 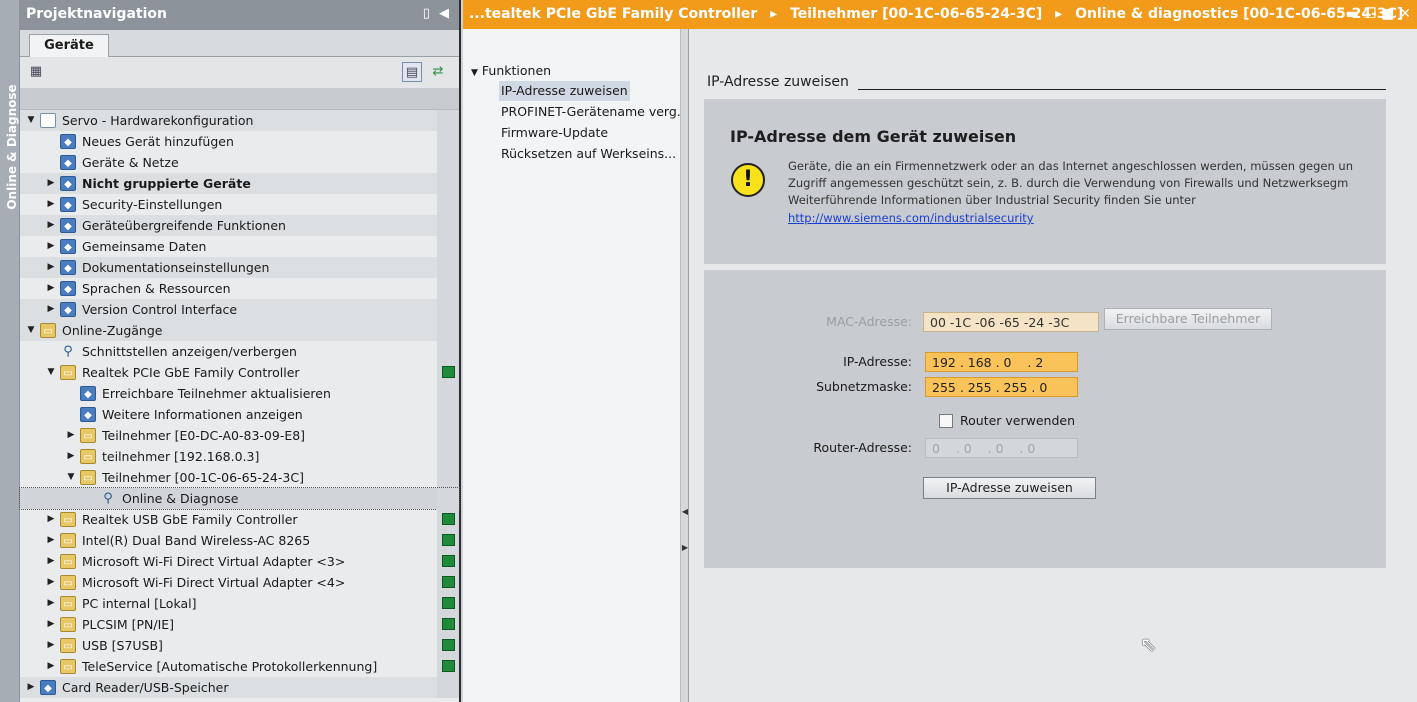 I want to click on breadcrumb-item-teilnehmer: Teilnehmer [00-1C-06-65-24-3C], so click(x=916, y=14).